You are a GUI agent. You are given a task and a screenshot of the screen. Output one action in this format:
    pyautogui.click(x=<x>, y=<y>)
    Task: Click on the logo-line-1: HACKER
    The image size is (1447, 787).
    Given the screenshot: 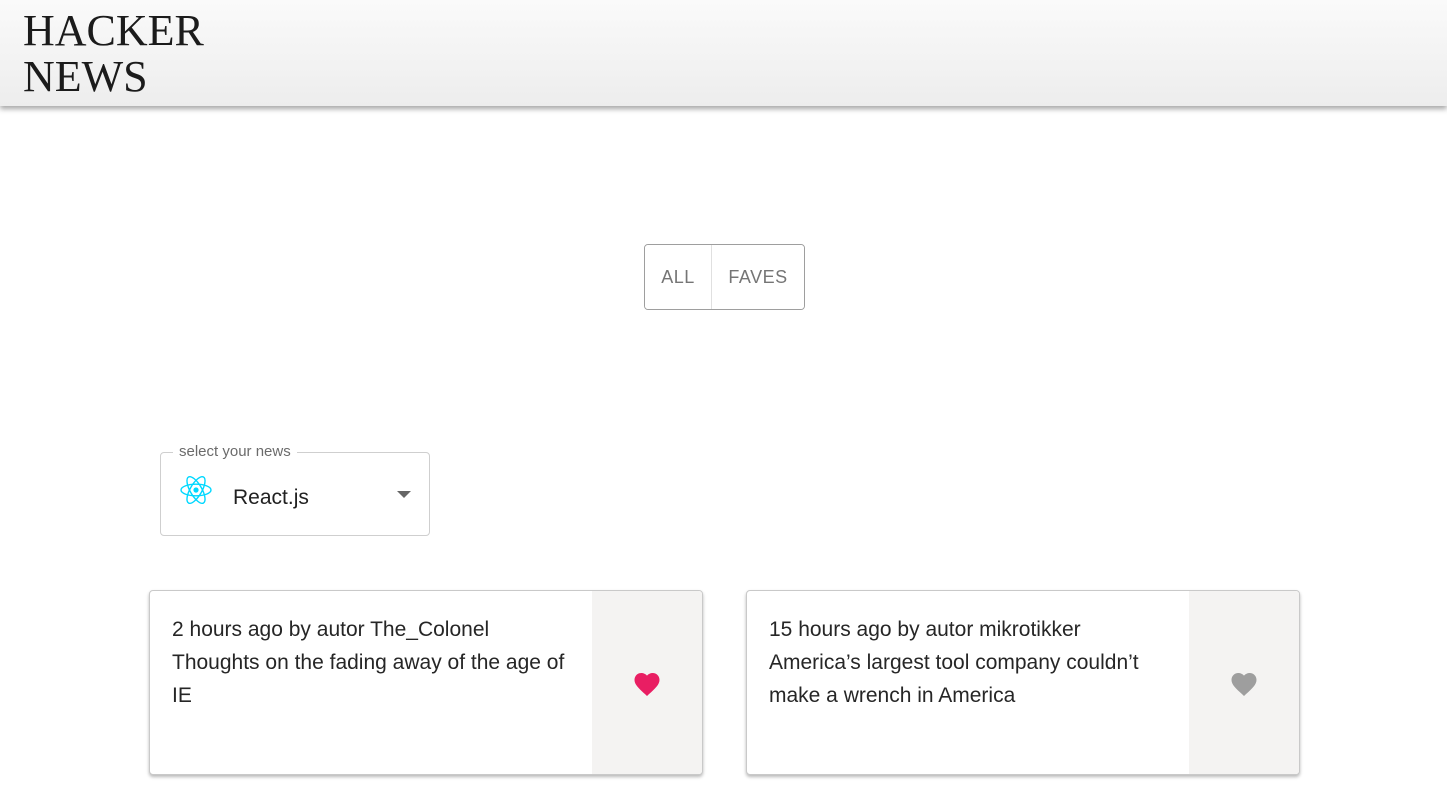 What is the action you would take?
    pyautogui.click(x=113, y=30)
    